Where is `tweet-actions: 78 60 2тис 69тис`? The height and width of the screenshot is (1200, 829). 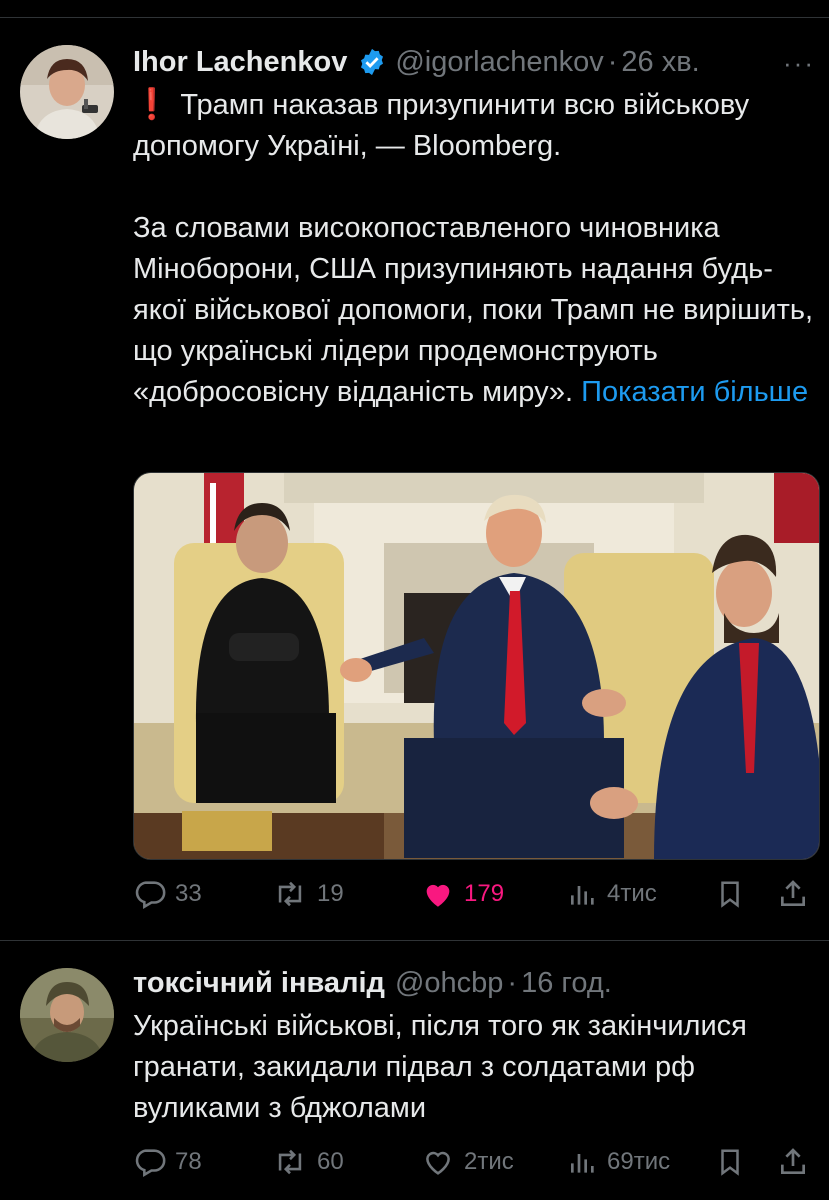
tweet-actions: 78 60 2тис 69тис is located at coordinates (475, 1162).